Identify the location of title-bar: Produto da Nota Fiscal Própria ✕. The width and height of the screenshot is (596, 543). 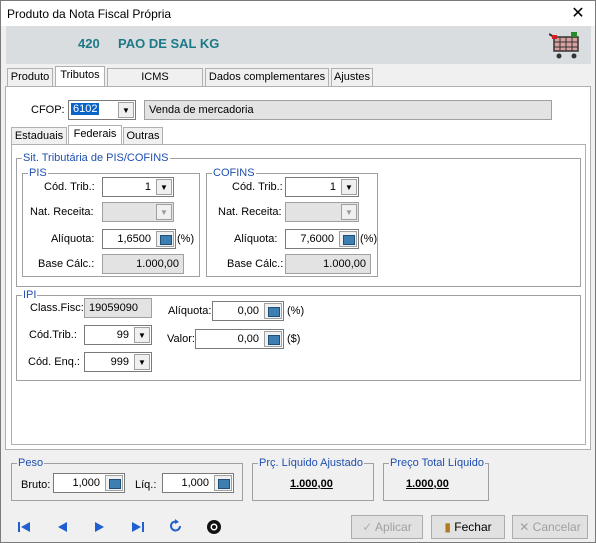
(298, 13).